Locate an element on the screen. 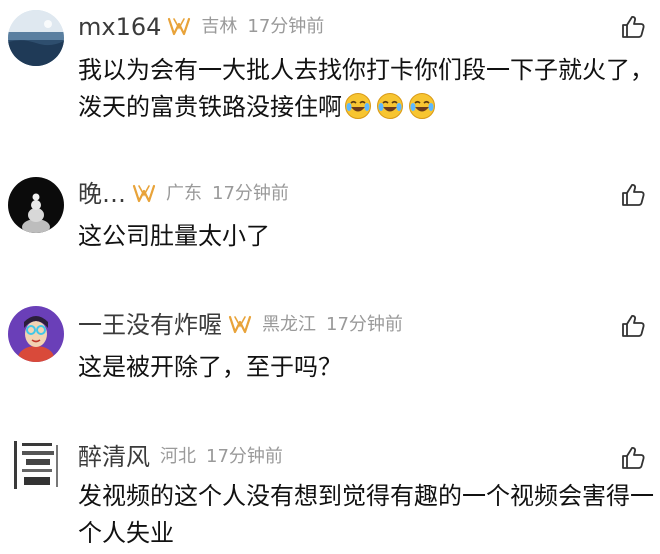 Image resolution: width=660 pixels, height=554 pixels. comment-location: 河北 is located at coordinates (178, 456).